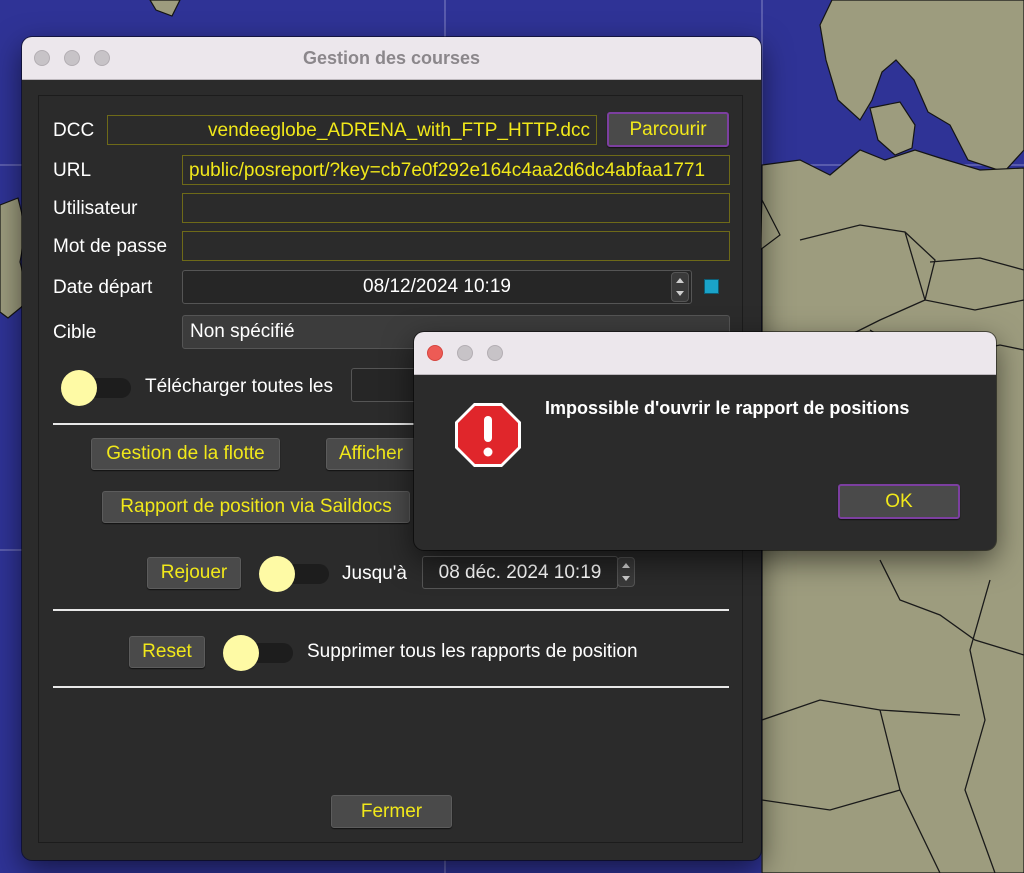 Image resolution: width=1024 pixels, height=873 pixels. What do you see at coordinates (899, 501) in the screenshot?
I see `ok-button: OK` at bounding box center [899, 501].